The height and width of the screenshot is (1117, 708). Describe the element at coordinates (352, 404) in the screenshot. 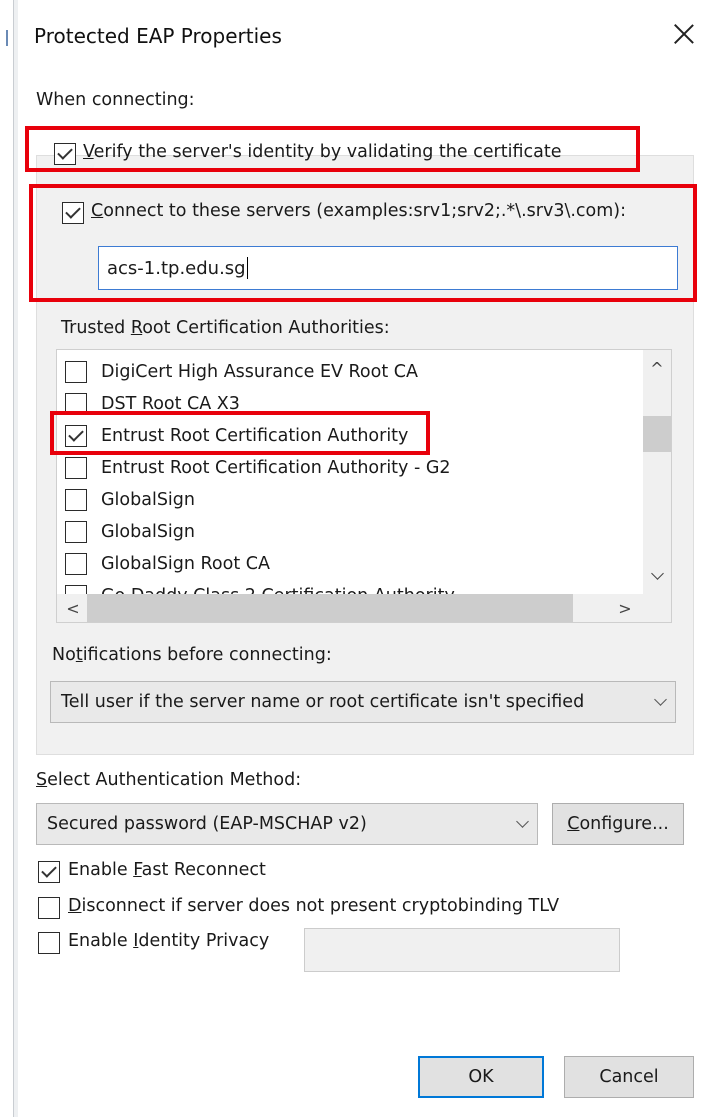

I see `list-item-cert-1: DST Root CA X3` at that location.